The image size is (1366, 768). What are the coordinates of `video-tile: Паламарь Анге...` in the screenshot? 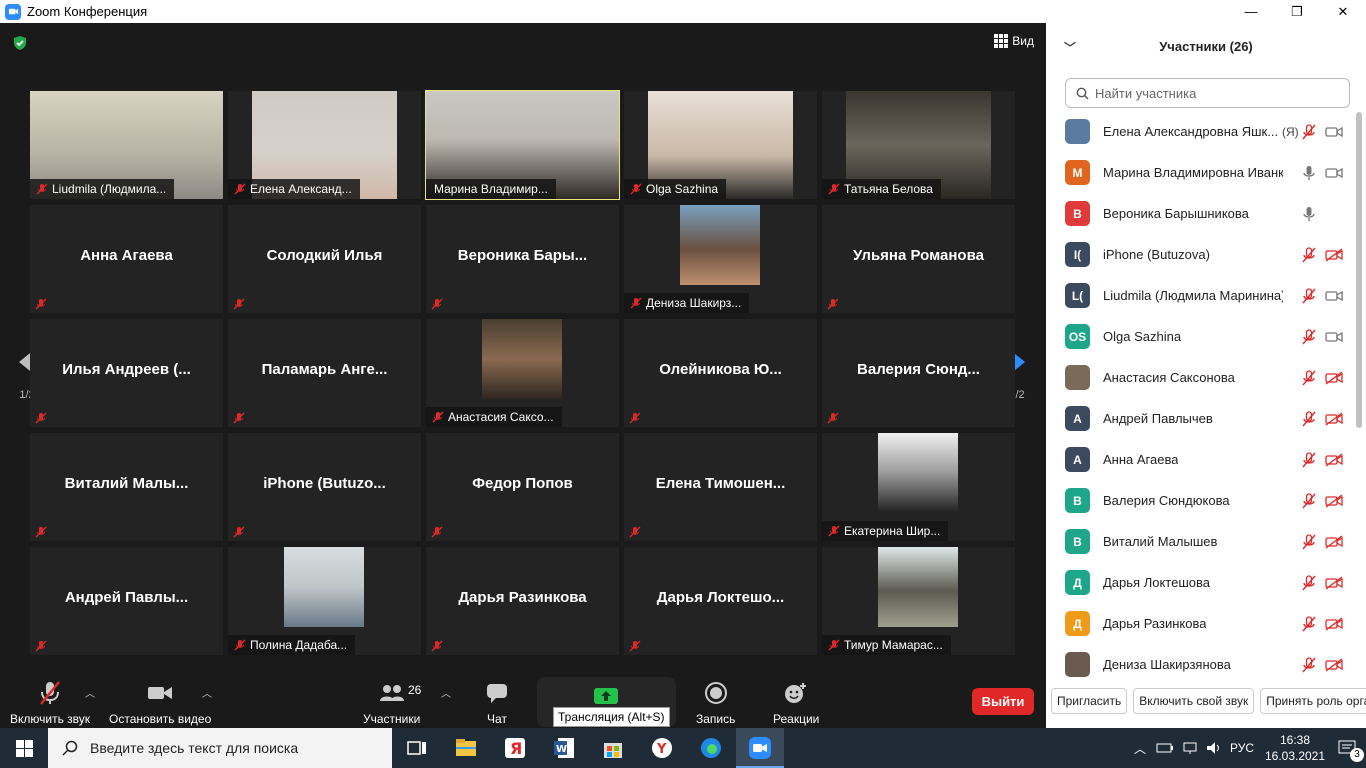 It's located at (324, 373).